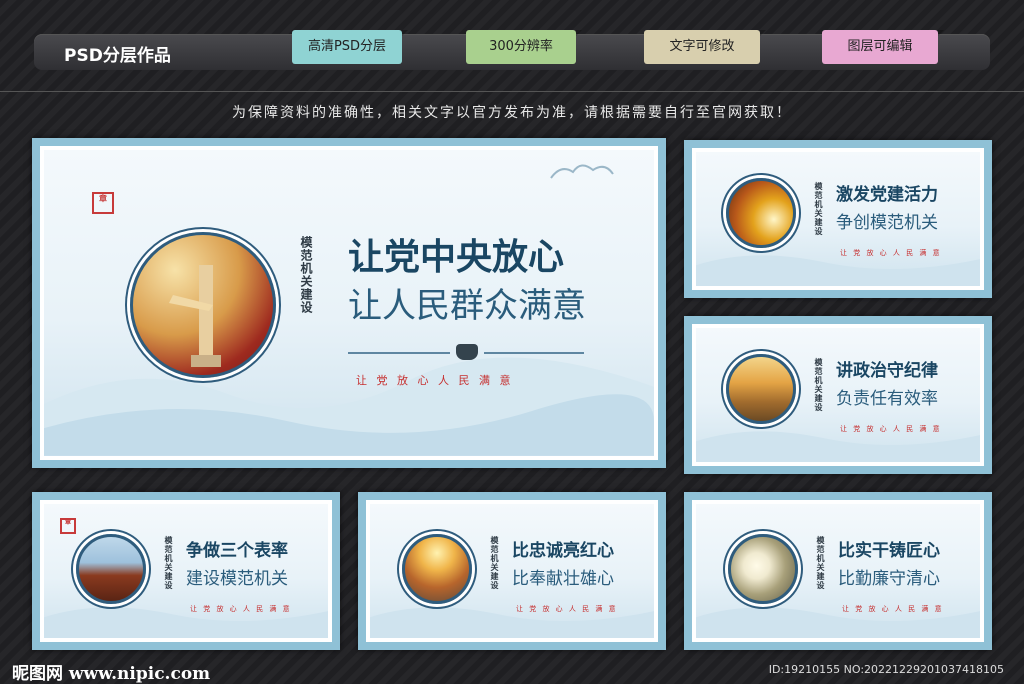 The width and height of the screenshot is (1024, 684). I want to click on headline-secondary: 比奉献壮雄心, so click(563, 579).